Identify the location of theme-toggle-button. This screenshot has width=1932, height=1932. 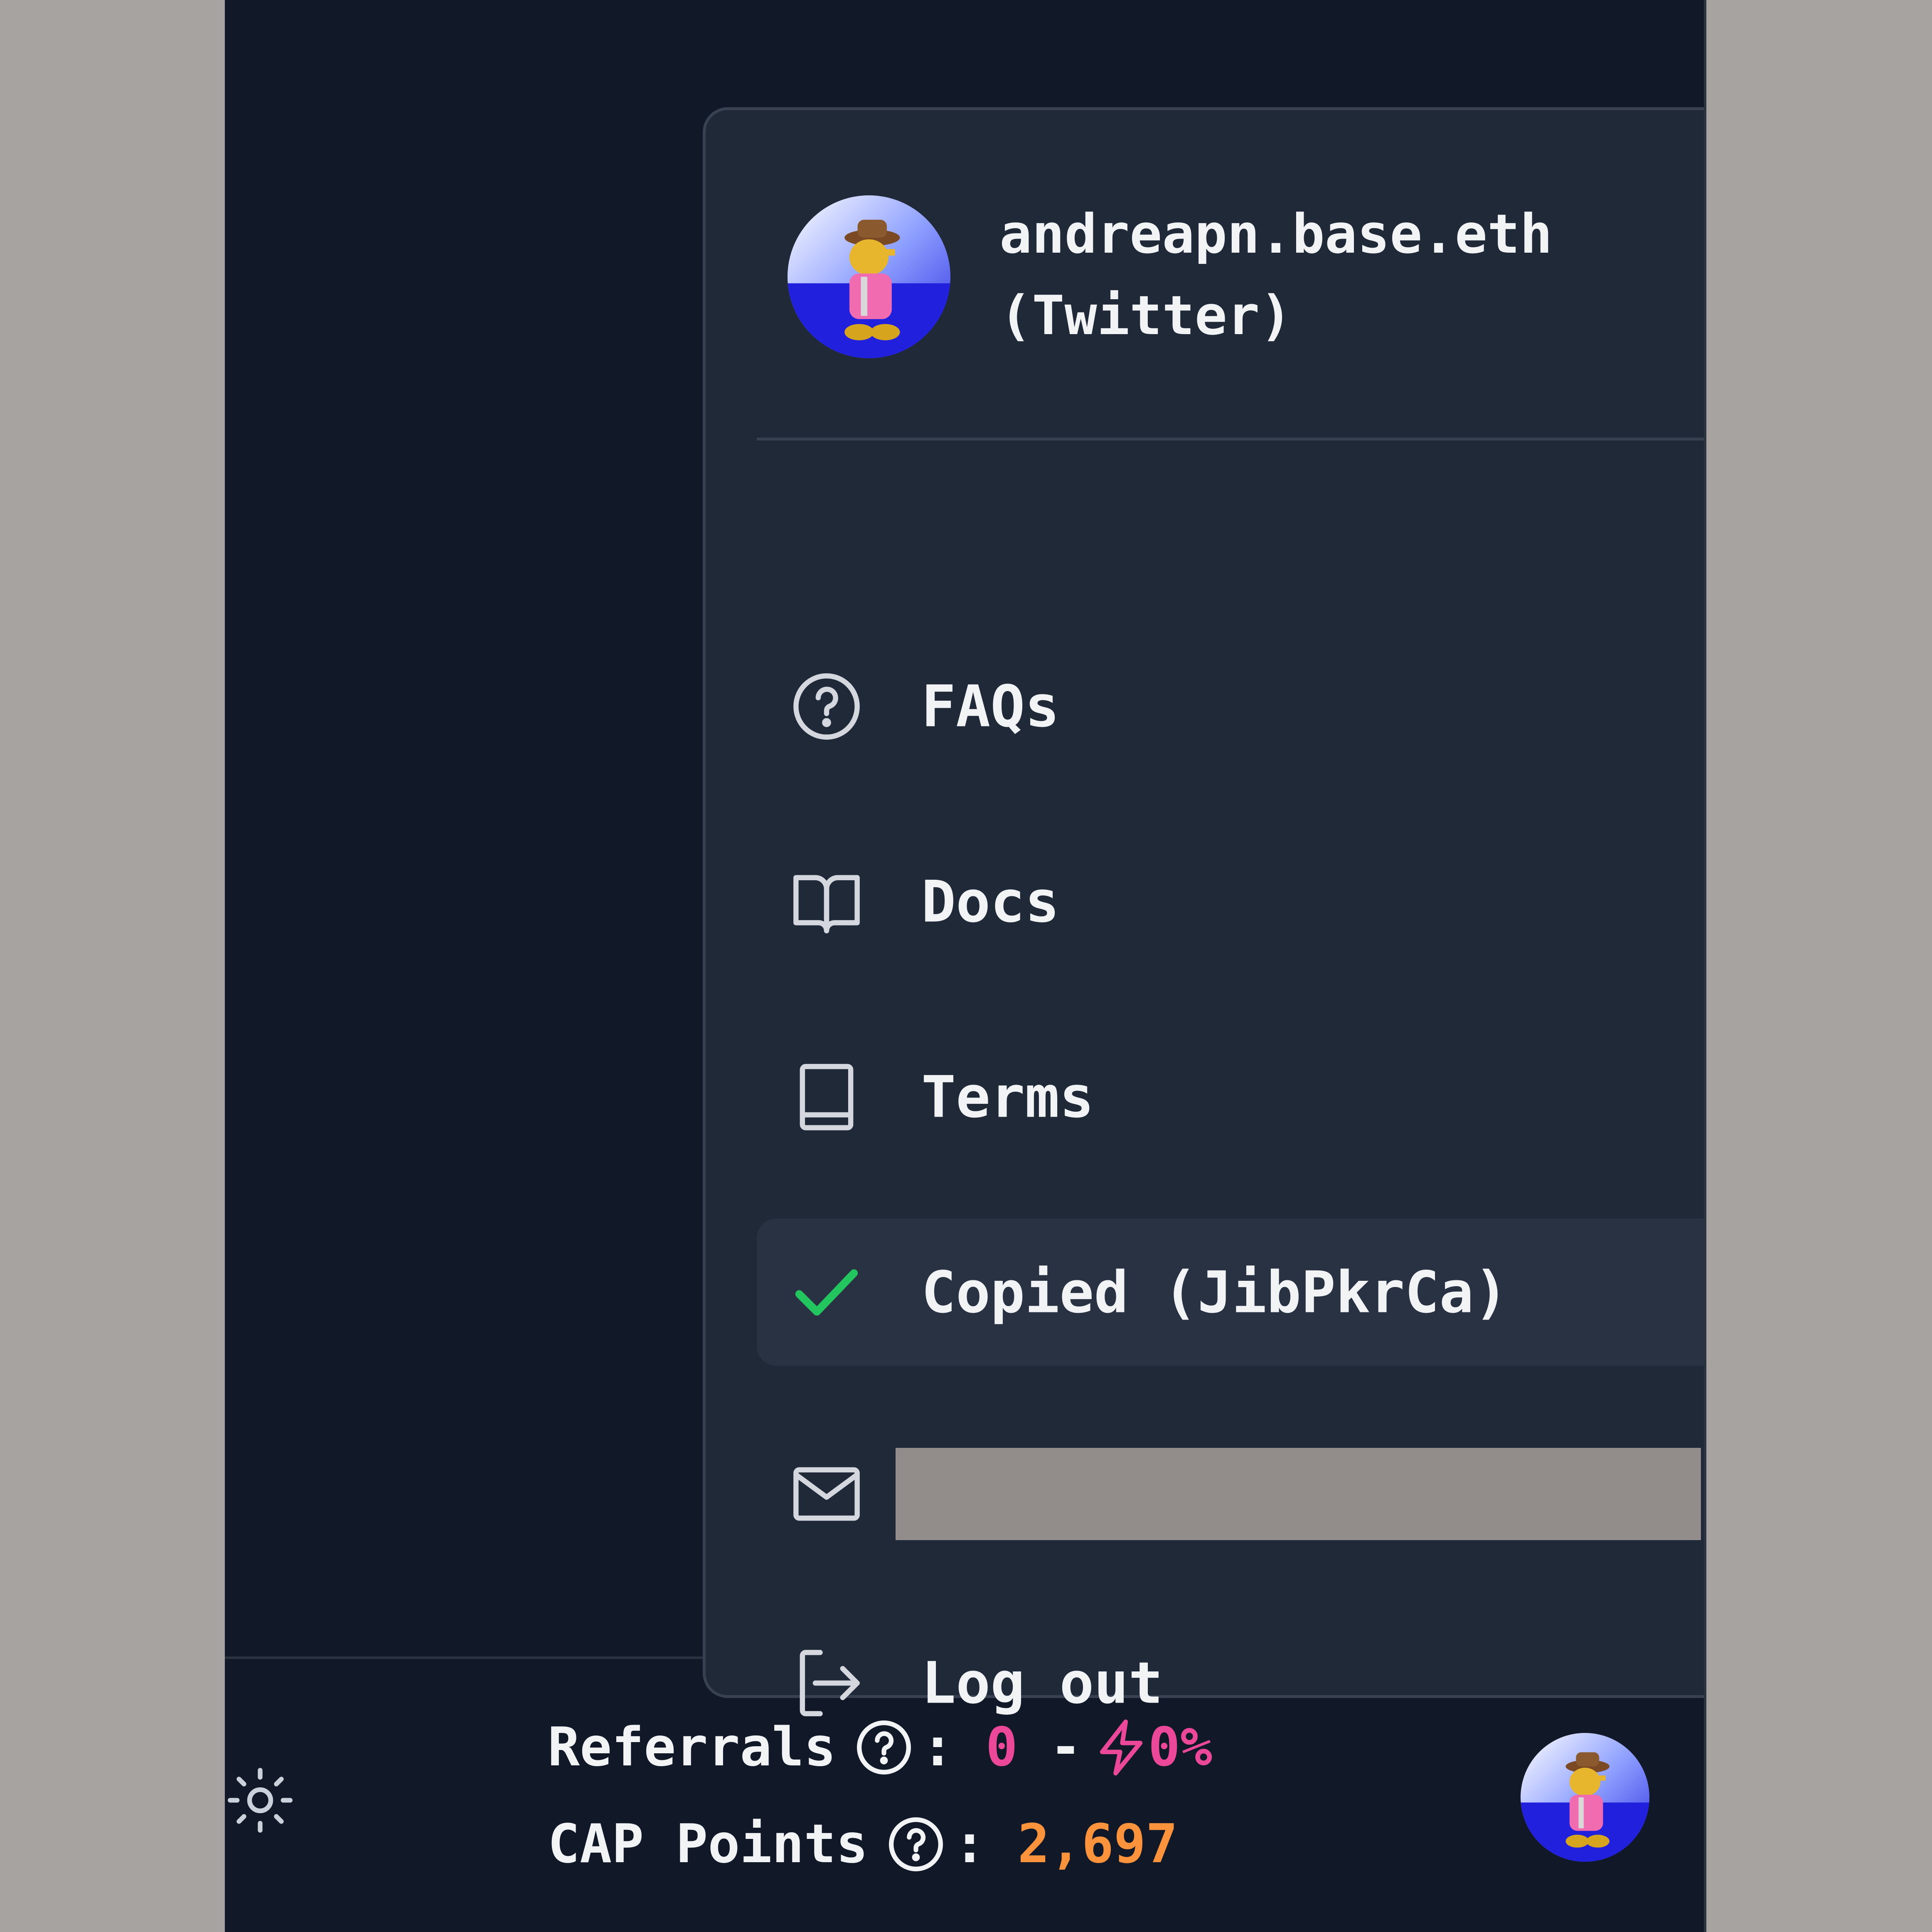
(260, 1800).